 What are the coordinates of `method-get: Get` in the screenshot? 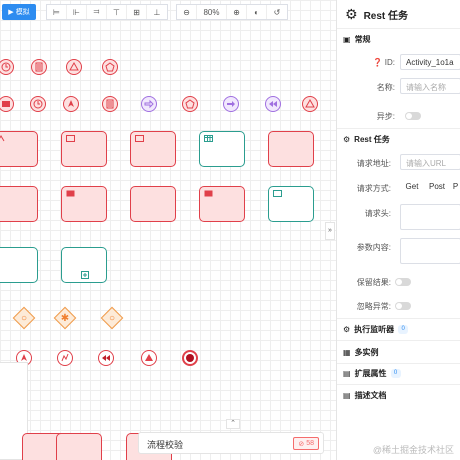 It's located at (412, 187).